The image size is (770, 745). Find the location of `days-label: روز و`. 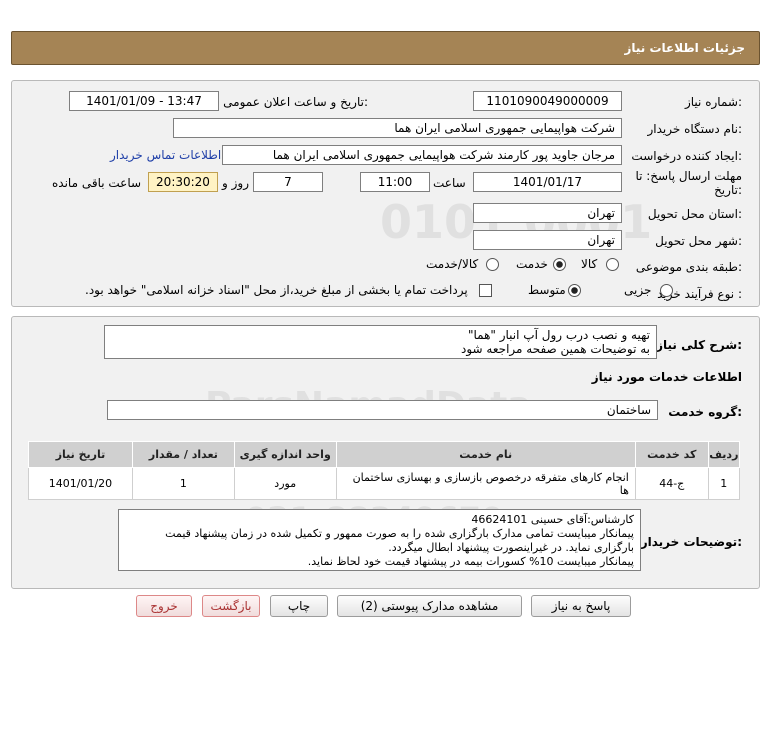

days-label: روز و is located at coordinates (235, 183).